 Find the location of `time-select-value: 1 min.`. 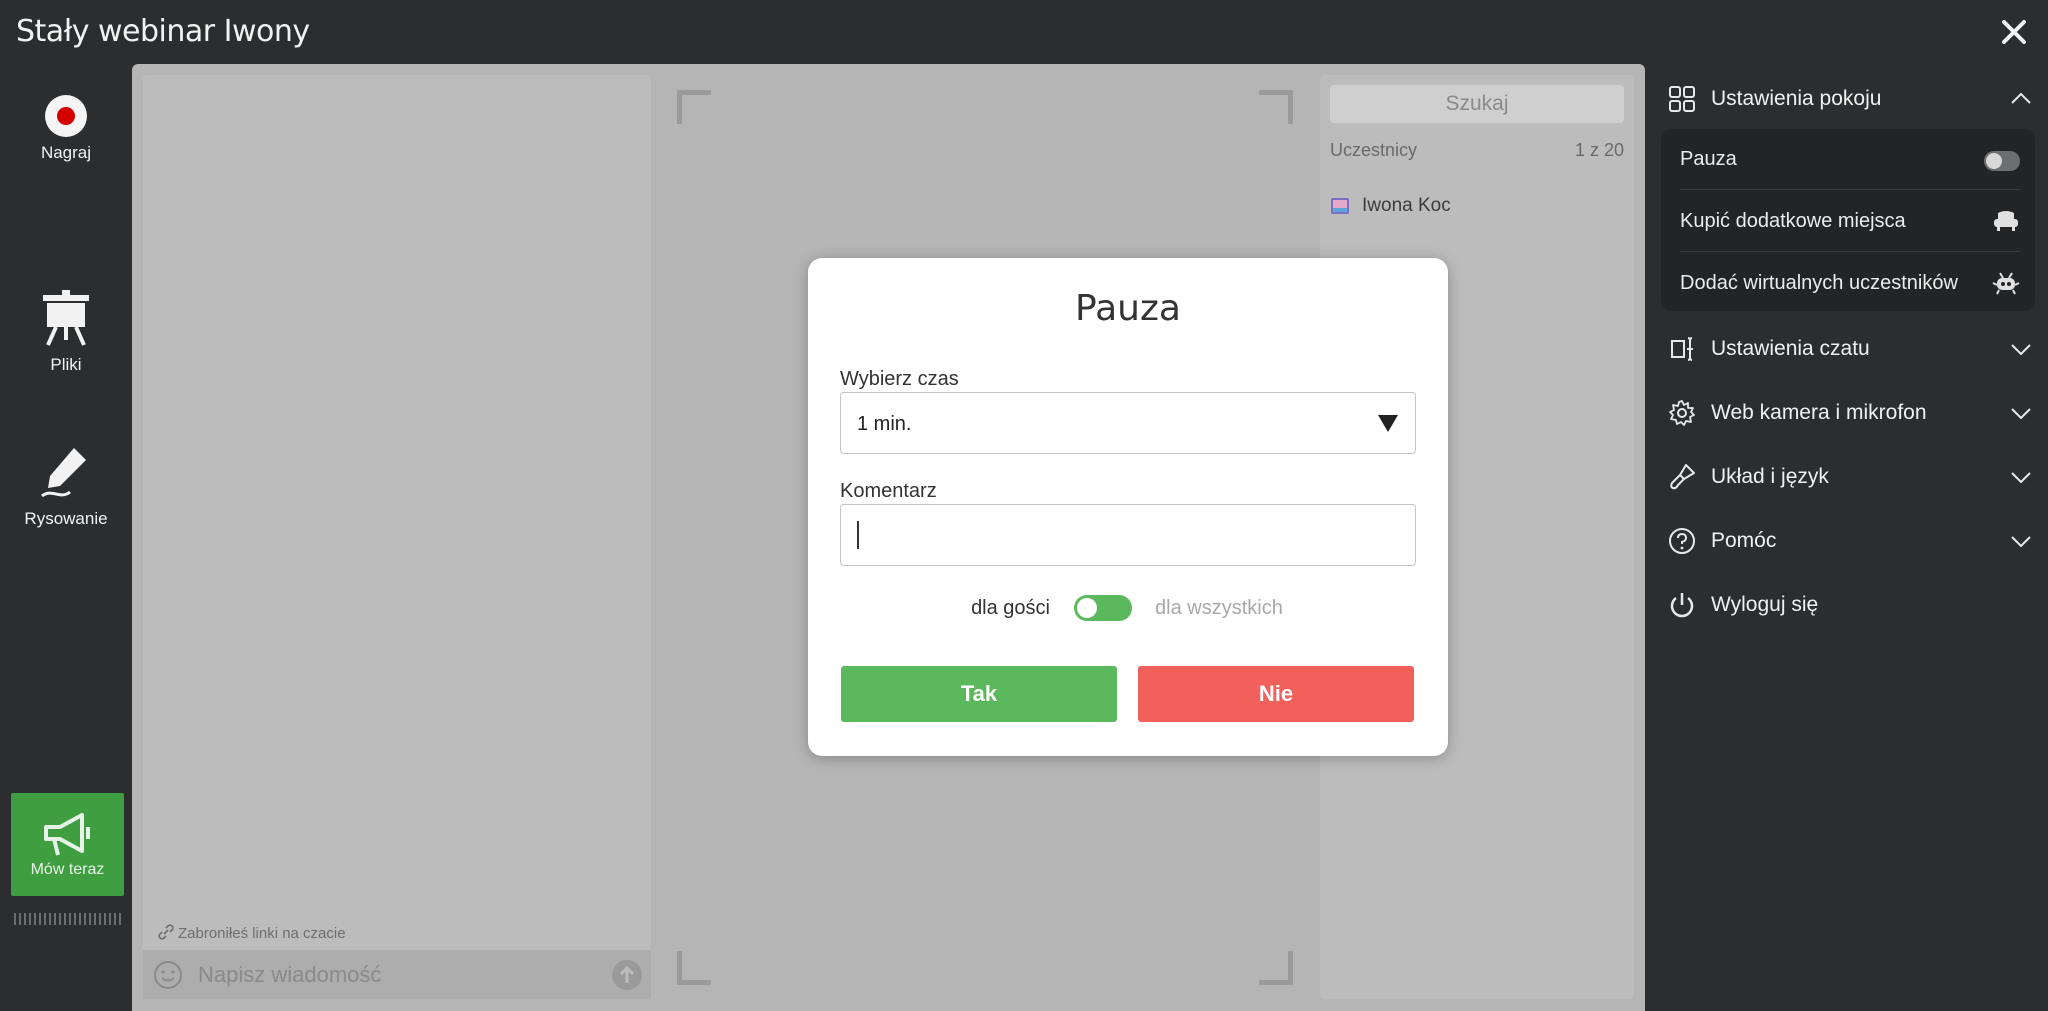

time-select-value: 1 min. is located at coordinates (884, 424).